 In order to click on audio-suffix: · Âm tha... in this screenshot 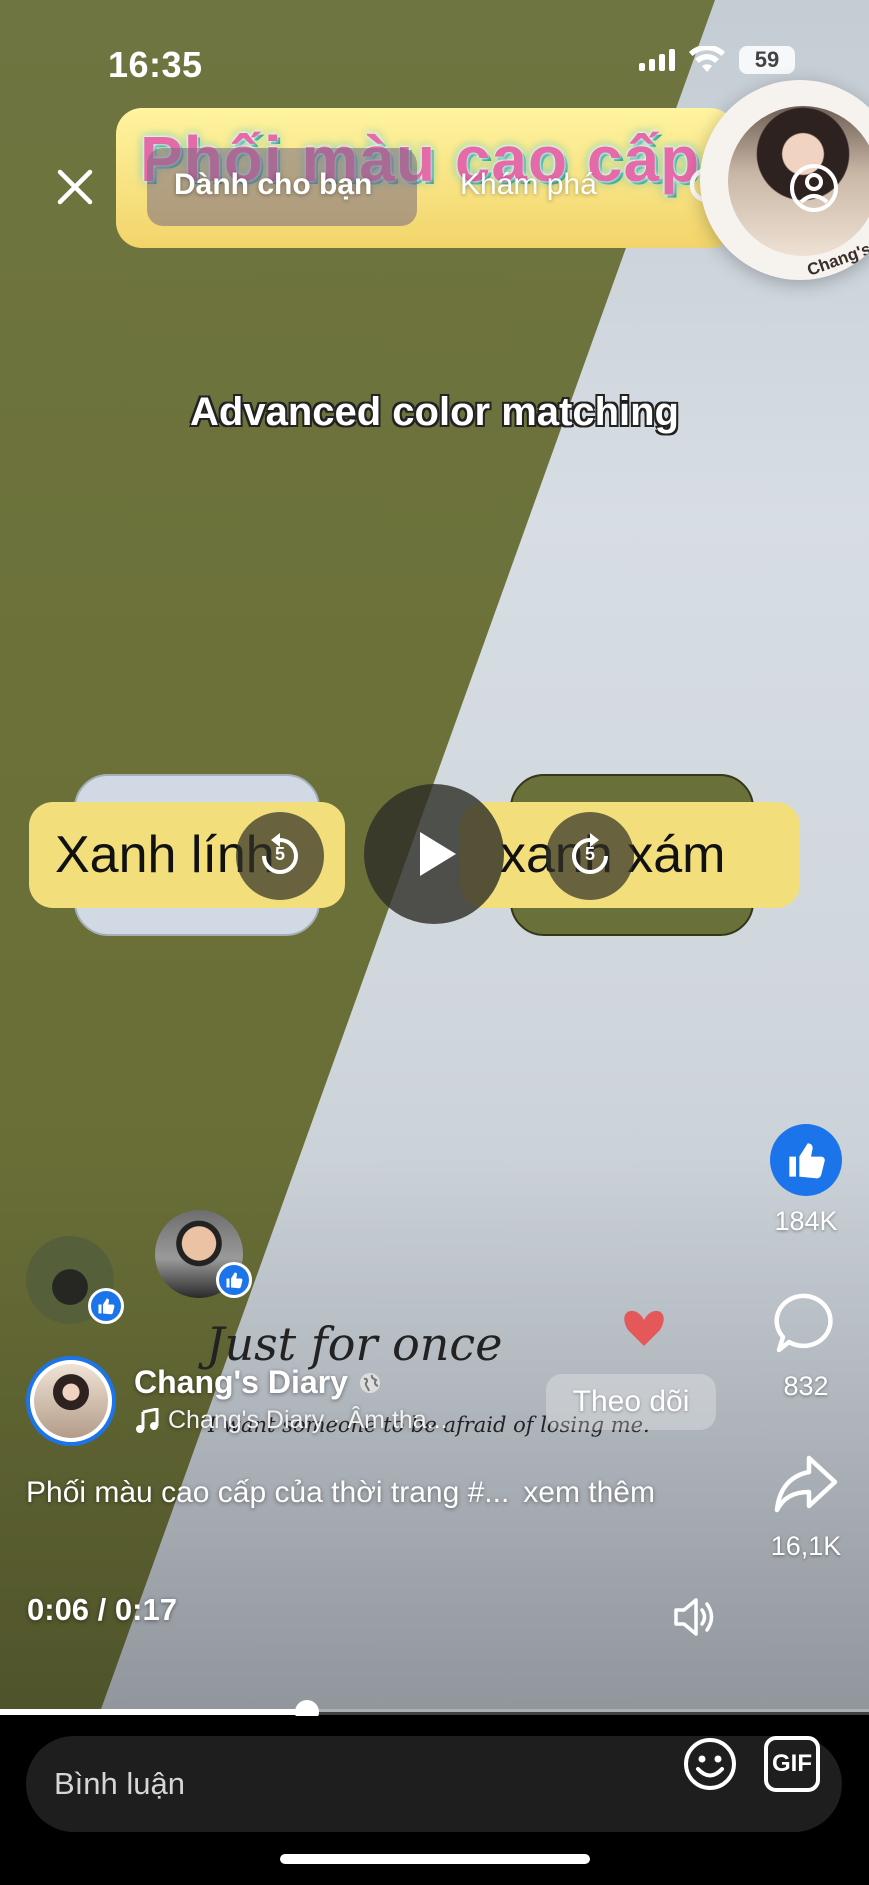, I will do `click(390, 1420)`.